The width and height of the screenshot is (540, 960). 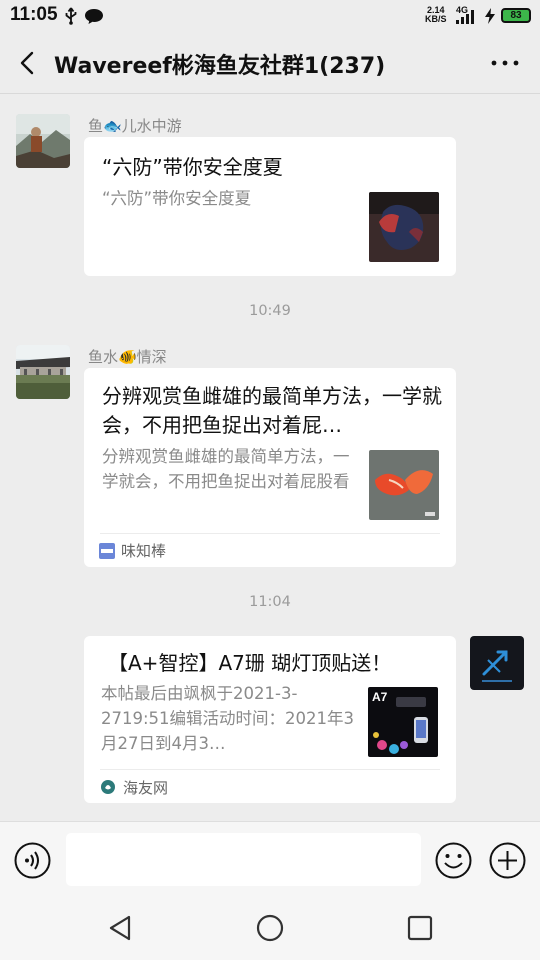 What do you see at coordinates (465, 17) in the screenshot?
I see `signal-icon` at bounding box center [465, 17].